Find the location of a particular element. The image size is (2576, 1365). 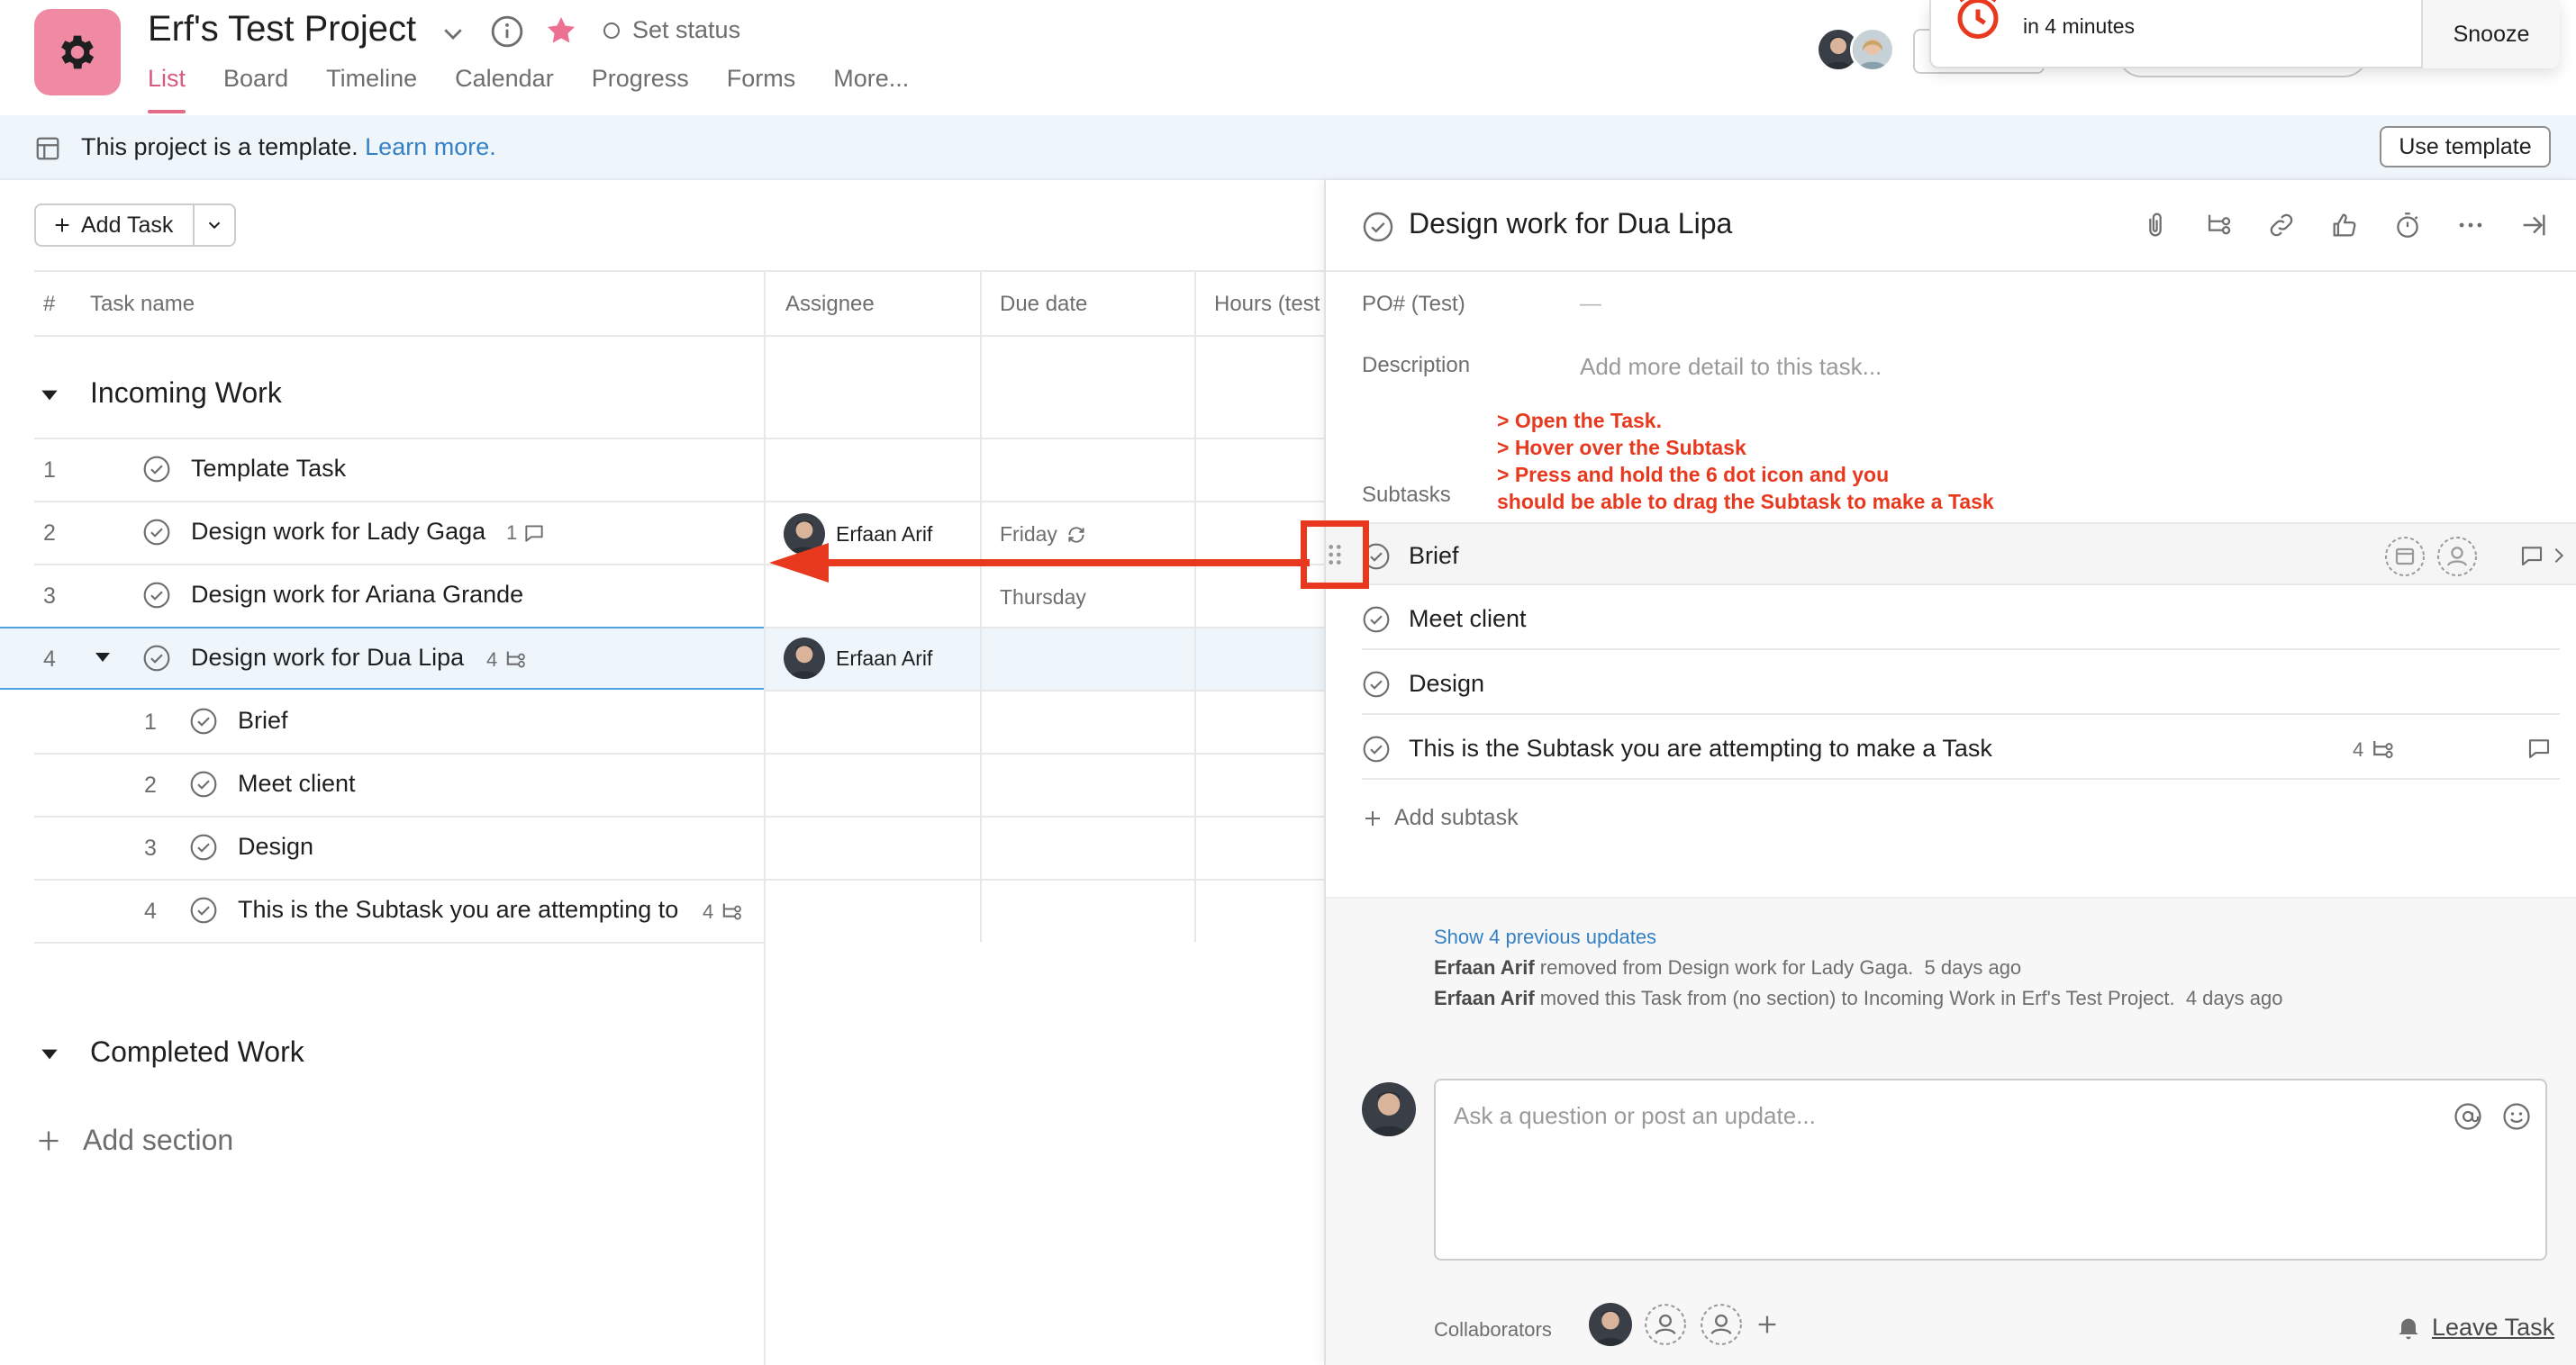

reminder-time: in 4 minutes is located at coordinates (2079, 26).